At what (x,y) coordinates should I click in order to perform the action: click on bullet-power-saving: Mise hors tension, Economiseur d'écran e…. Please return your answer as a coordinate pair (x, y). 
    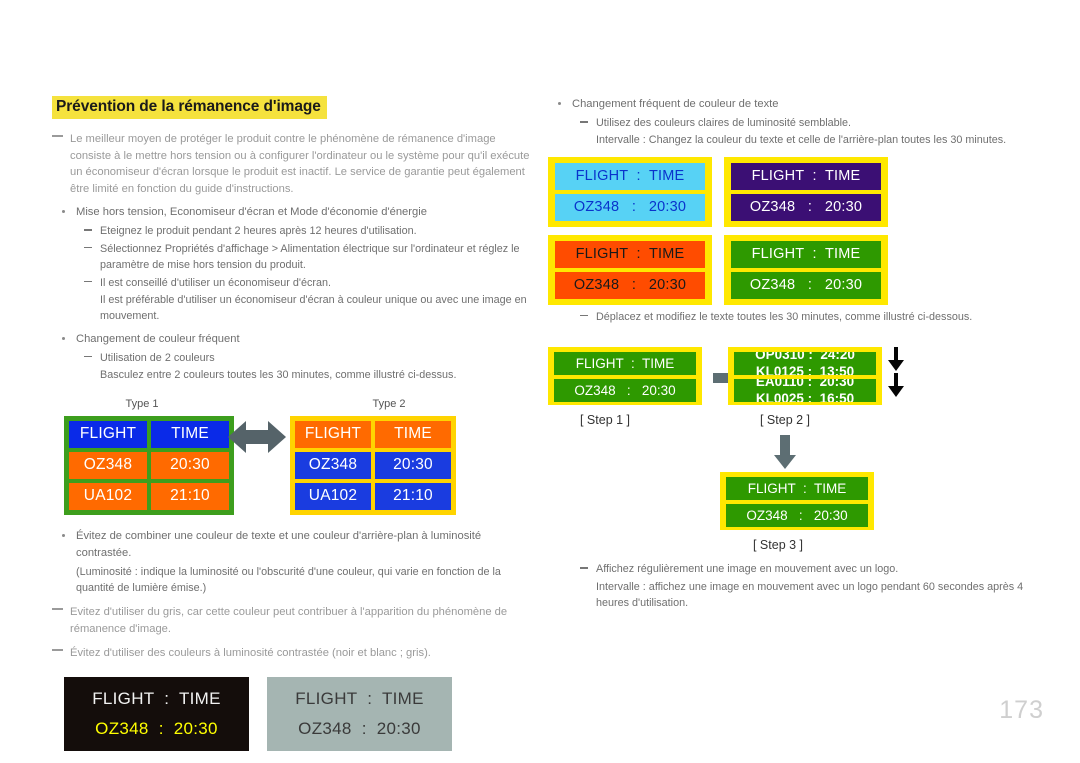
    Looking at the image, I should click on (291, 212).